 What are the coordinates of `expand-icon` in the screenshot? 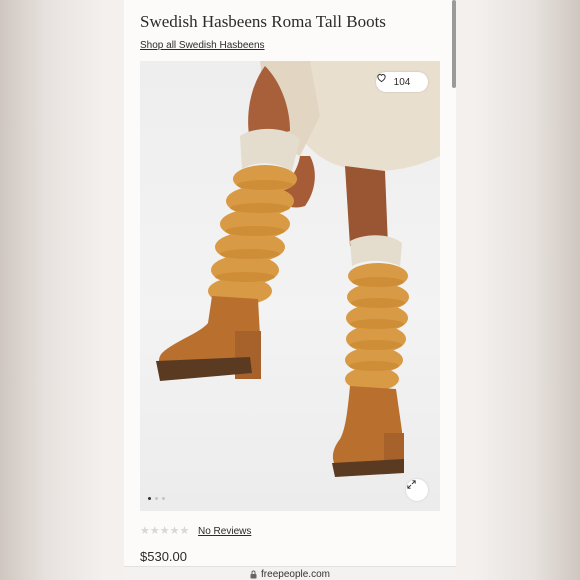 It's located at (411, 484).